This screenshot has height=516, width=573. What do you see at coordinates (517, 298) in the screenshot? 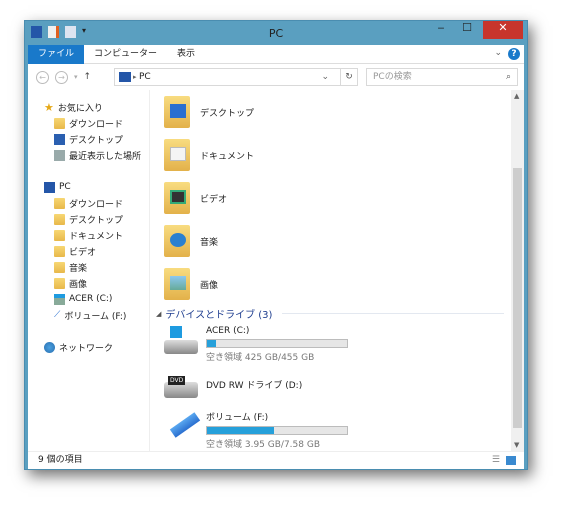
I see `scrollbar-thumb` at bounding box center [517, 298].